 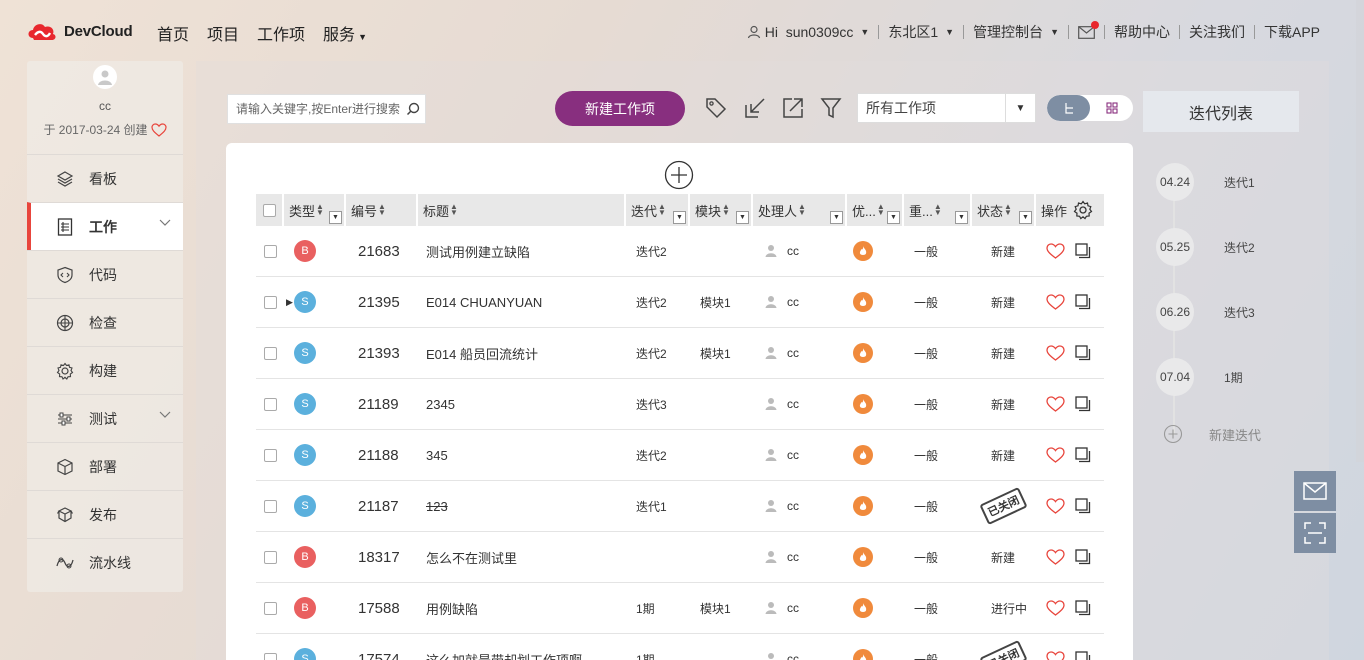 What do you see at coordinates (1212, 434) in the screenshot?
I see `new-iteration-button: 新建迭代` at bounding box center [1212, 434].